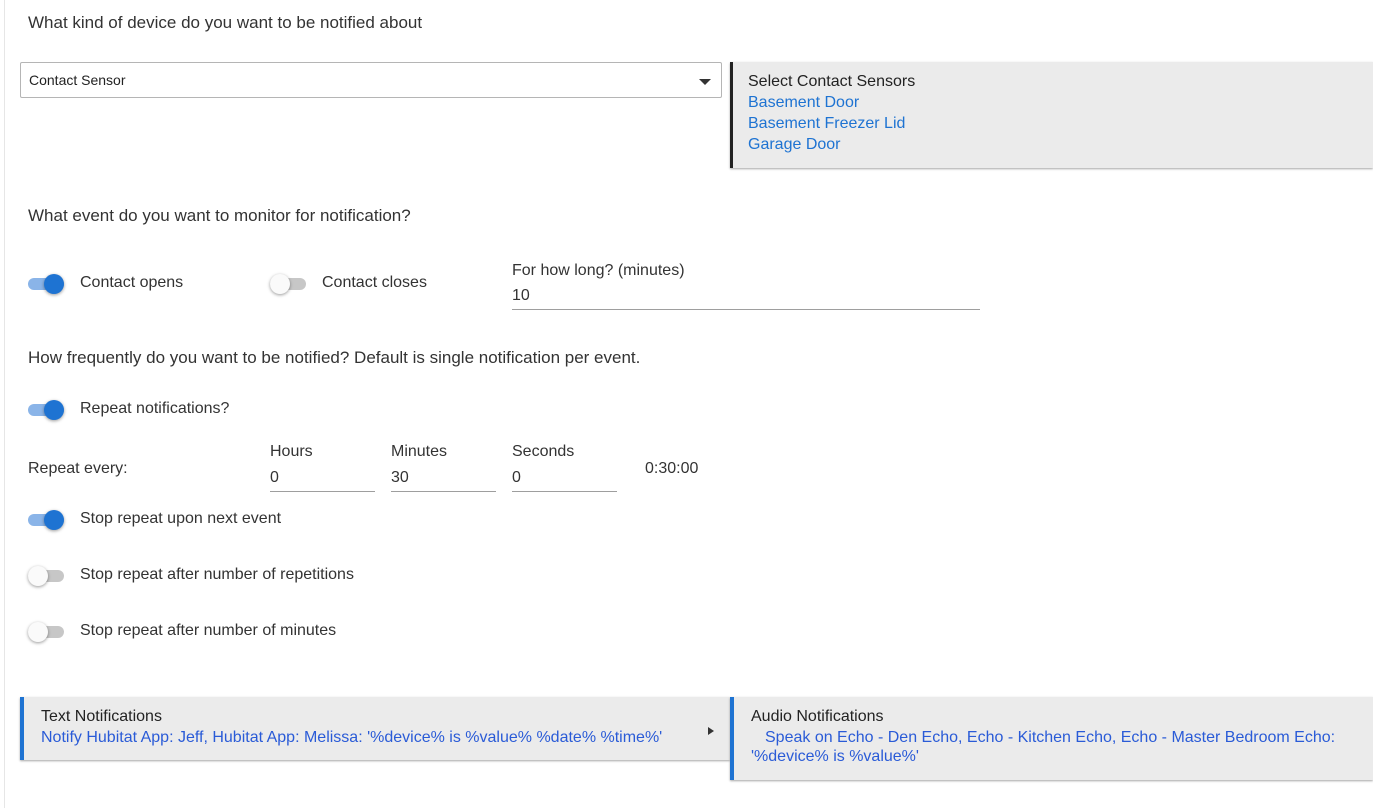 The image size is (1373, 808). What do you see at coordinates (48, 284) in the screenshot?
I see `contact-opens-toggle` at bounding box center [48, 284].